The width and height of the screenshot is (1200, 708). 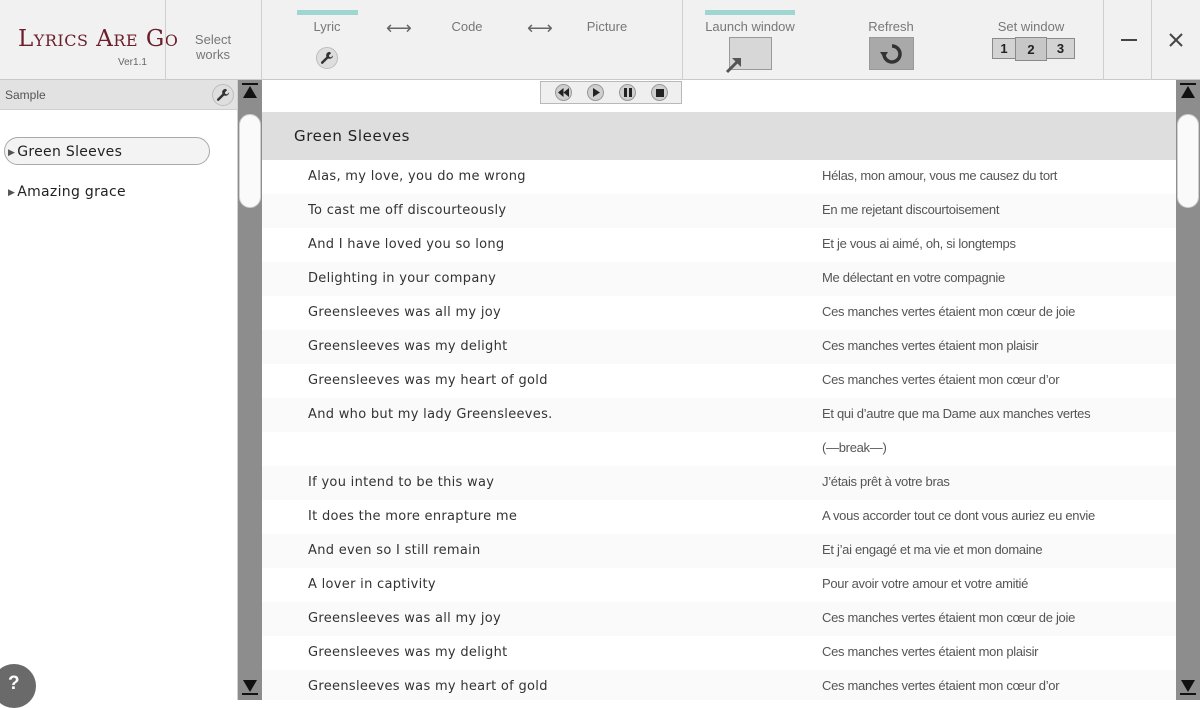 I want to click on select-works-label-1: Select, so click(x=213, y=39).